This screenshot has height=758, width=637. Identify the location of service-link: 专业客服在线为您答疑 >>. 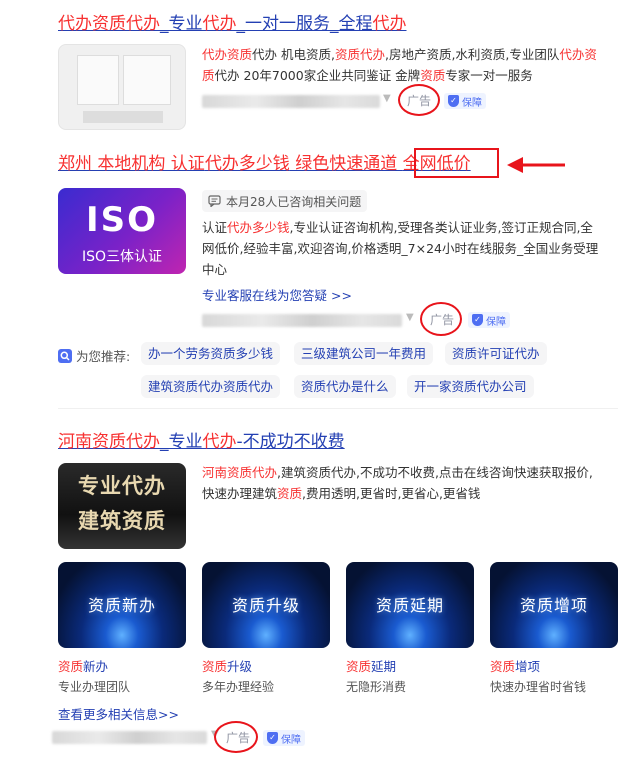
(277, 294).